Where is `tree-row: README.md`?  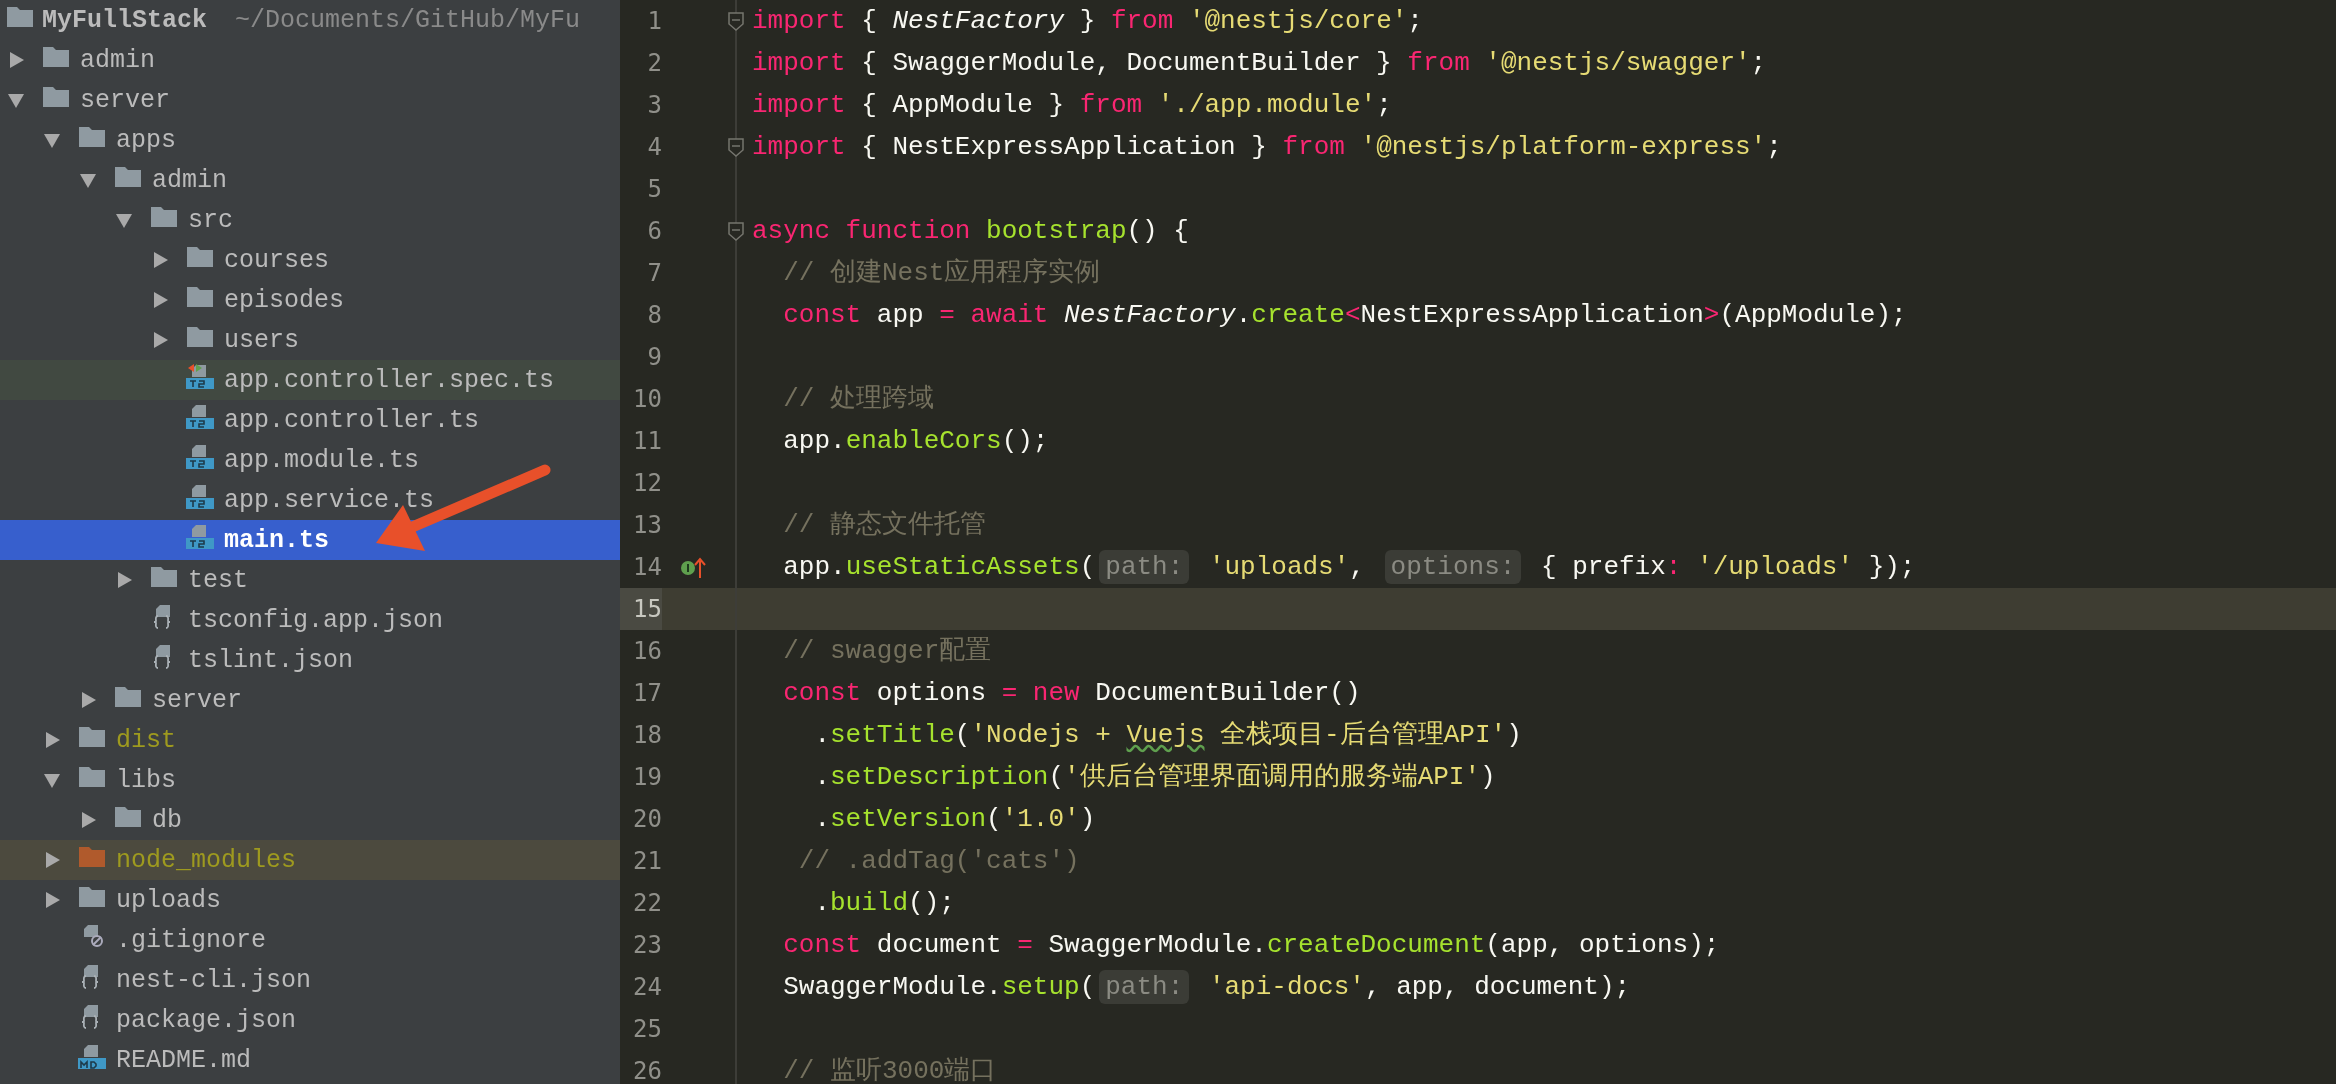 tree-row: README.md is located at coordinates (310, 1060).